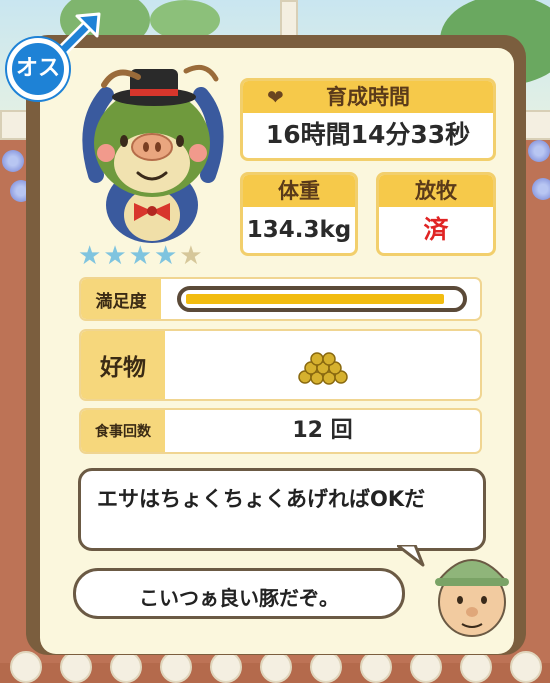 This screenshot has height=683, width=550. What do you see at coordinates (411, 556) in the screenshot?
I see `bubble-tail` at bounding box center [411, 556].